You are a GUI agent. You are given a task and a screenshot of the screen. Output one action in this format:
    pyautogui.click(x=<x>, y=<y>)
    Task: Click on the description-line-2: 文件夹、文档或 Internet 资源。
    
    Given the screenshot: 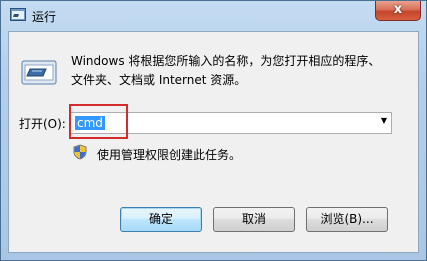 What is the action you would take?
    pyautogui.click(x=159, y=80)
    